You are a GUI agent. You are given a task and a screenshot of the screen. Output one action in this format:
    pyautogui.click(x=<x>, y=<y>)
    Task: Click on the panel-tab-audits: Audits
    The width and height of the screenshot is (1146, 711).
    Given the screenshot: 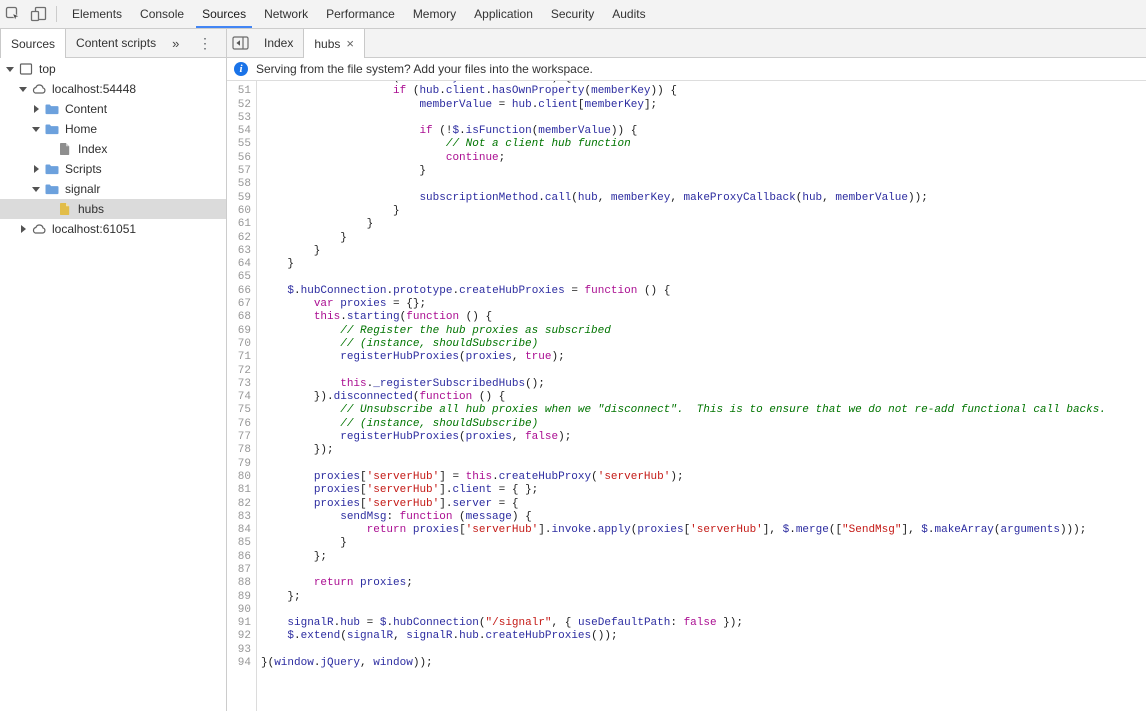 What is the action you would take?
    pyautogui.click(x=628, y=14)
    